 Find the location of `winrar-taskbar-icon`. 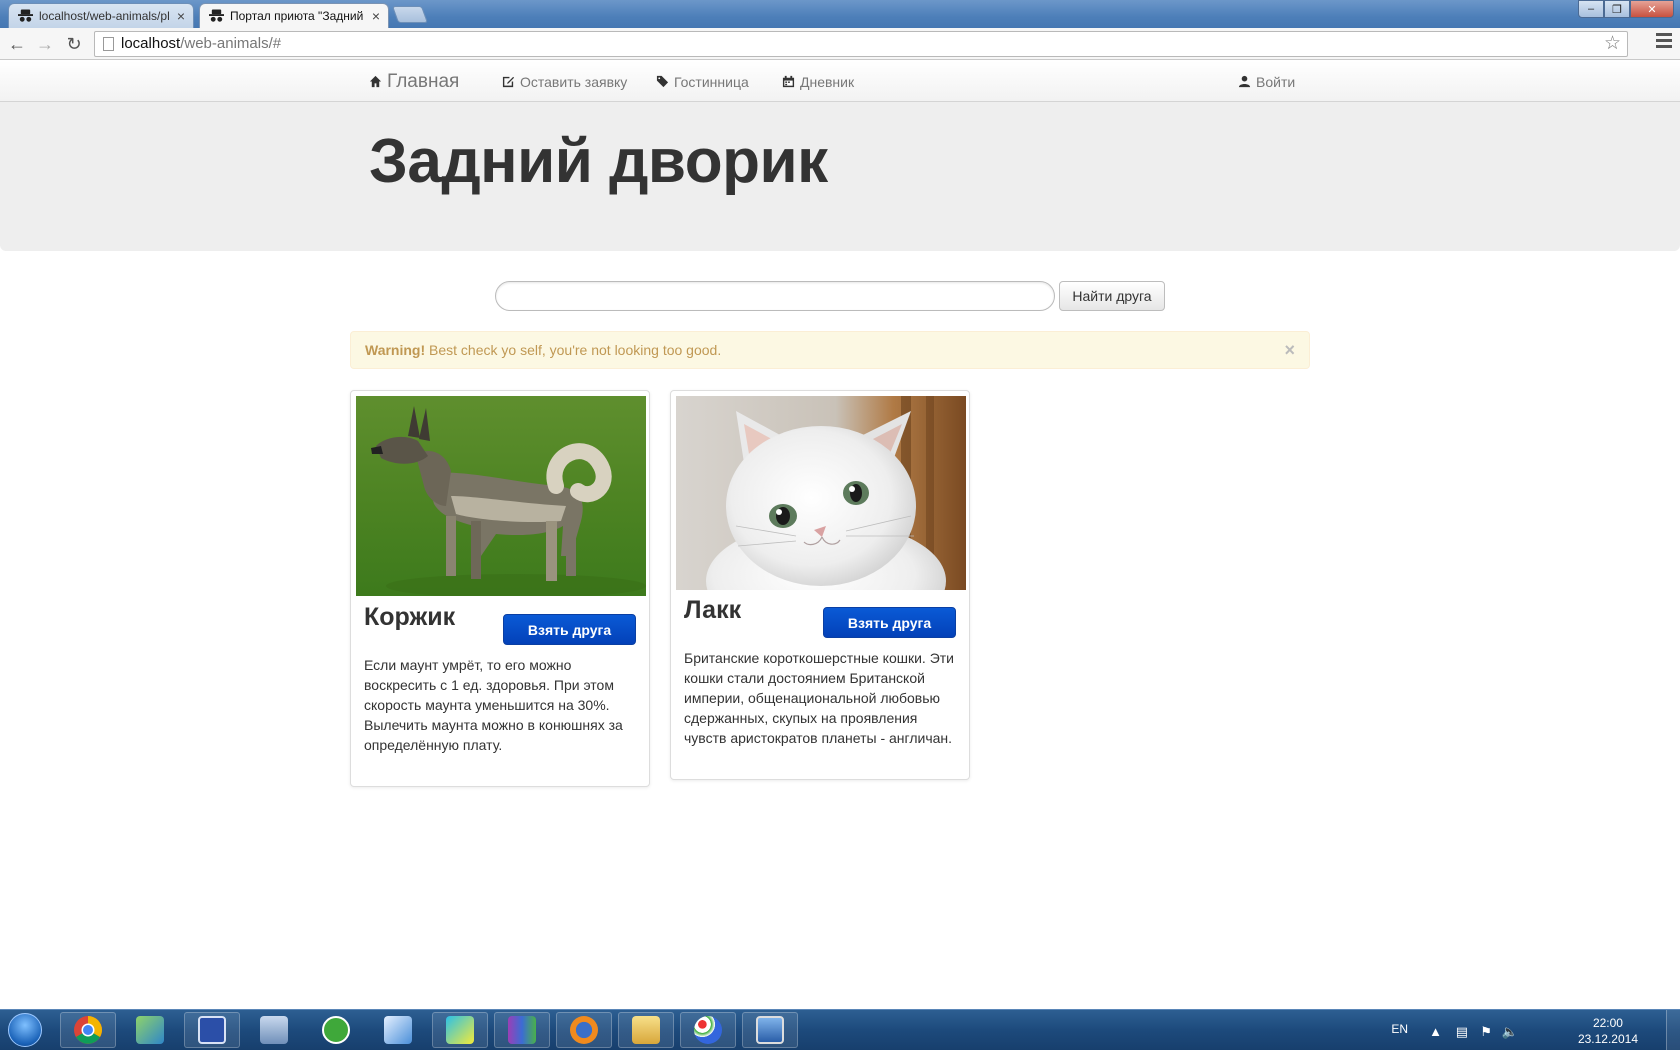

winrar-taskbar-icon is located at coordinates (522, 1030).